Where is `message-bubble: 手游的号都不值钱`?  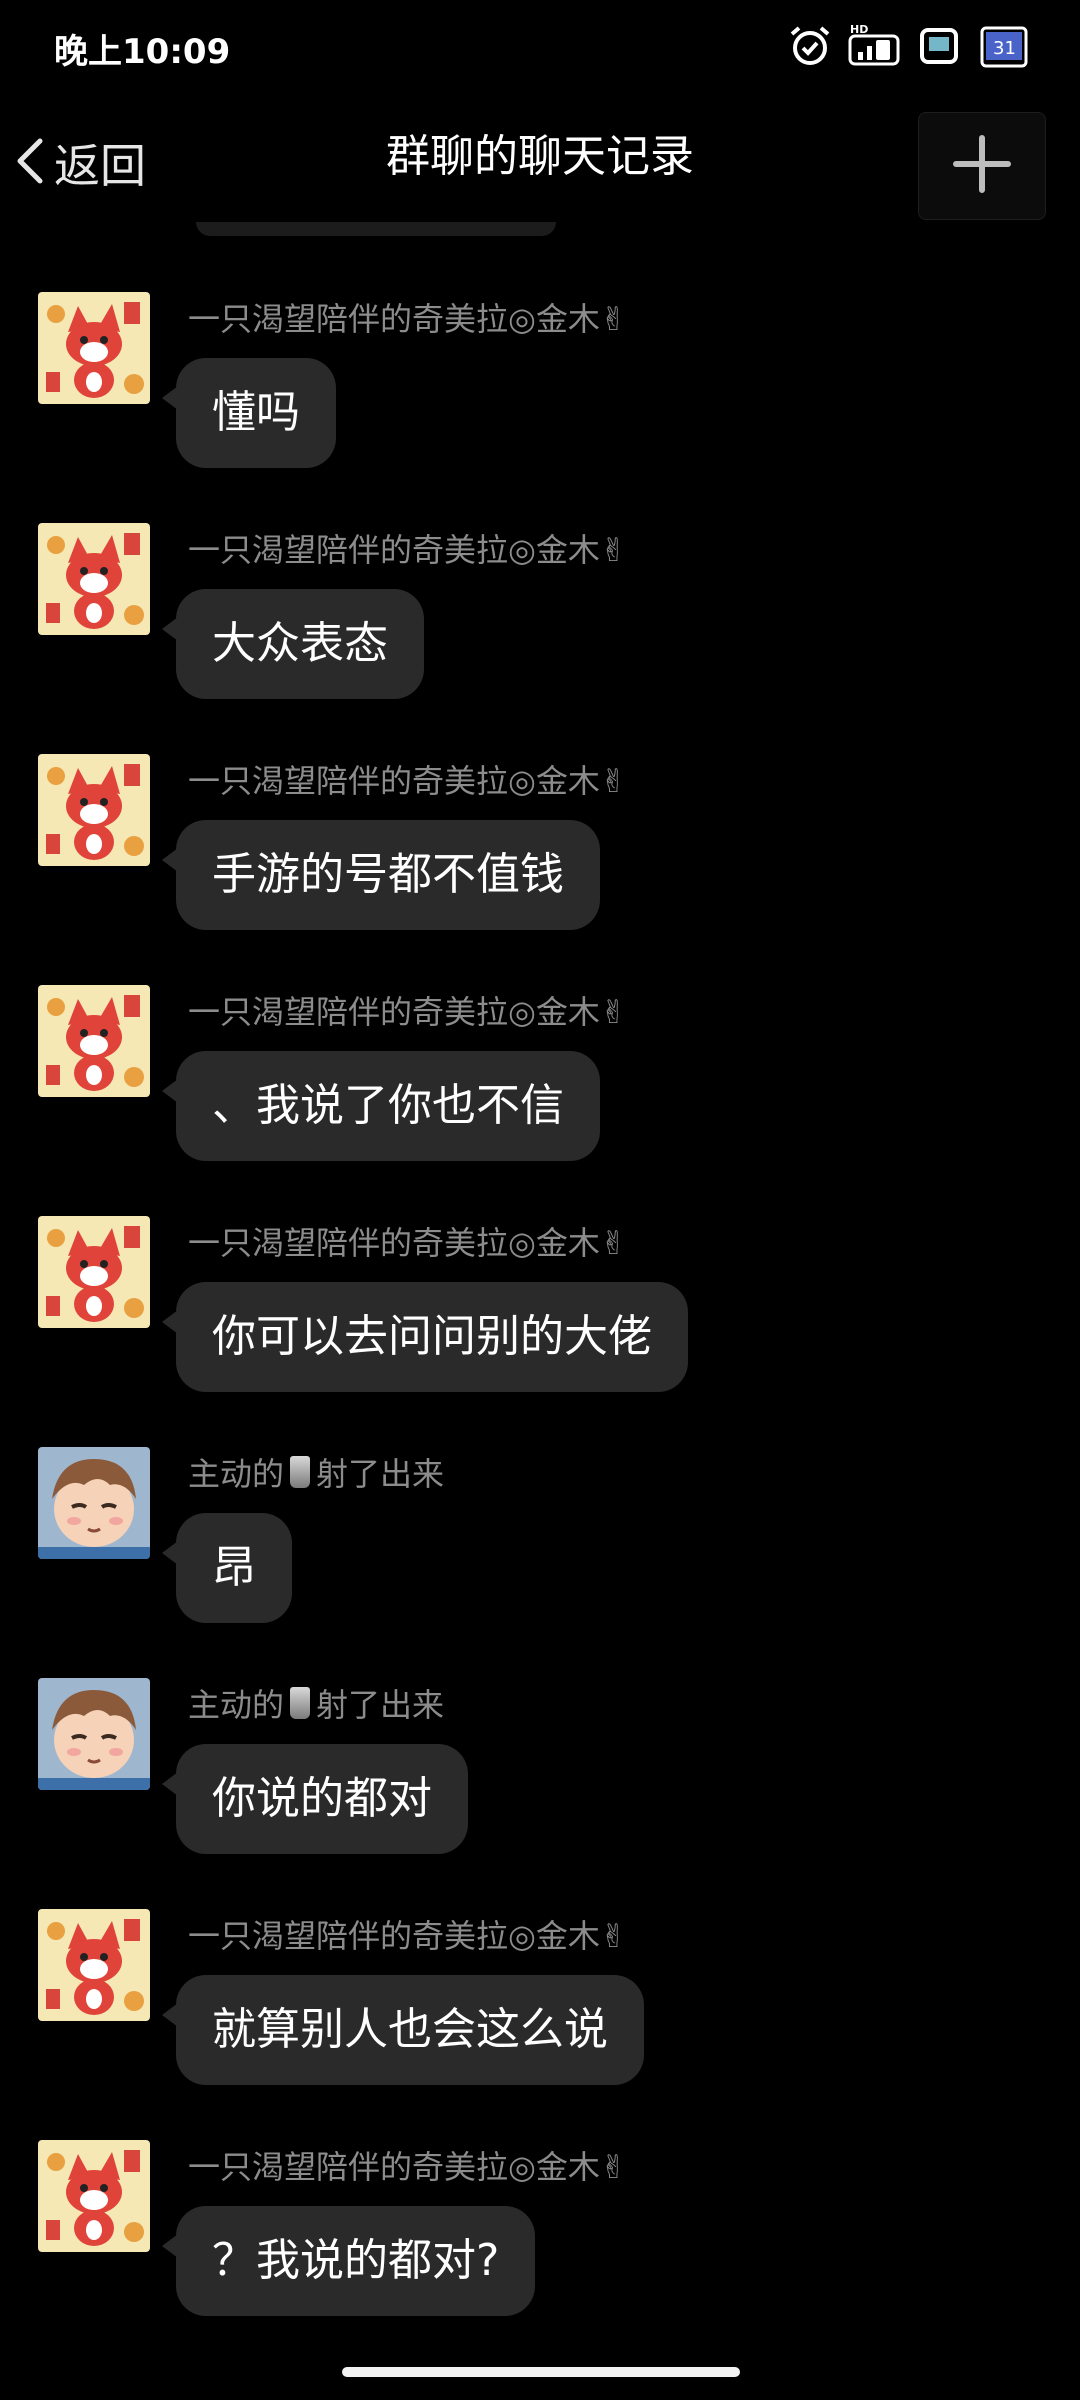 message-bubble: 手游的号都不值钱 is located at coordinates (381, 875).